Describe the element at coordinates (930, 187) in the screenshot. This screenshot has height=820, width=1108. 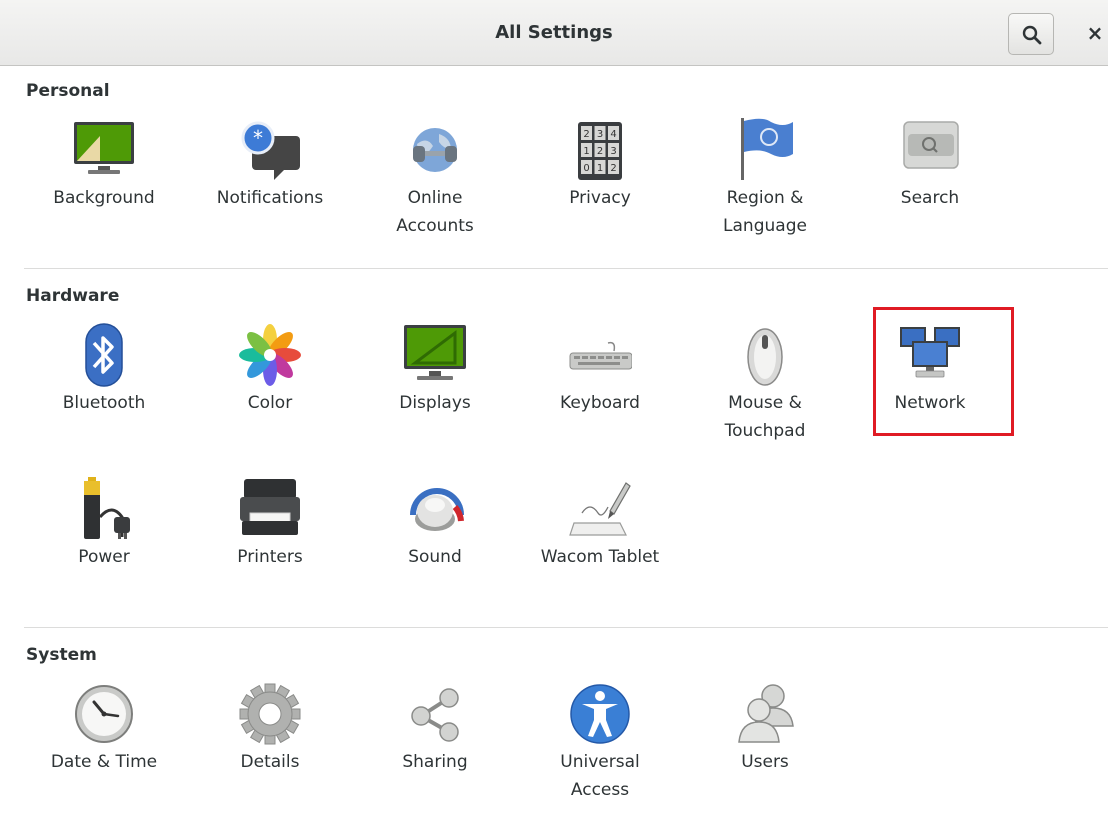
I see `panel-search: Search` at that location.